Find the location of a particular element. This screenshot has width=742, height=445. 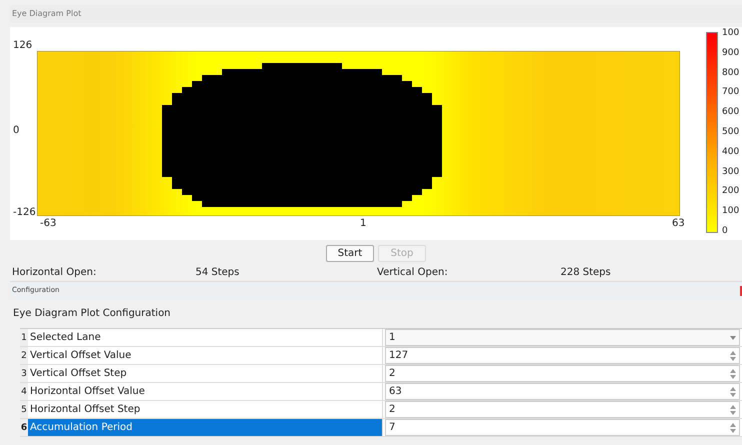

action-button: Start is located at coordinates (350, 253).